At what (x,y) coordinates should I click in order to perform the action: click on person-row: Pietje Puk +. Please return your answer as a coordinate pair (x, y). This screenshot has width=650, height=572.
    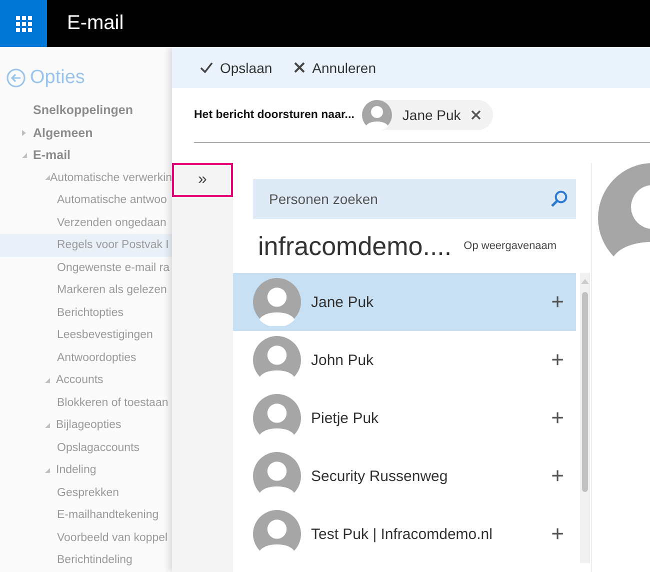
    Looking at the image, I should click on (404, 418).